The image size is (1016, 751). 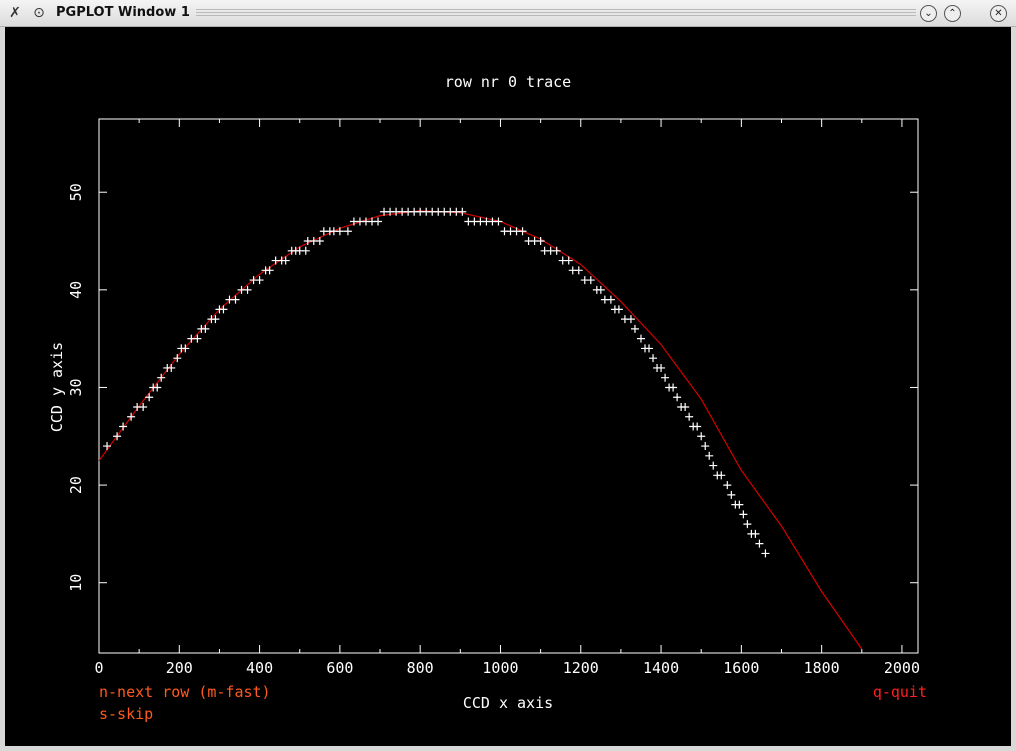 What do you see at coordinates (556, 13) in the screenshot?
I see `titlebar-grip` at bounding box center [556, 13].